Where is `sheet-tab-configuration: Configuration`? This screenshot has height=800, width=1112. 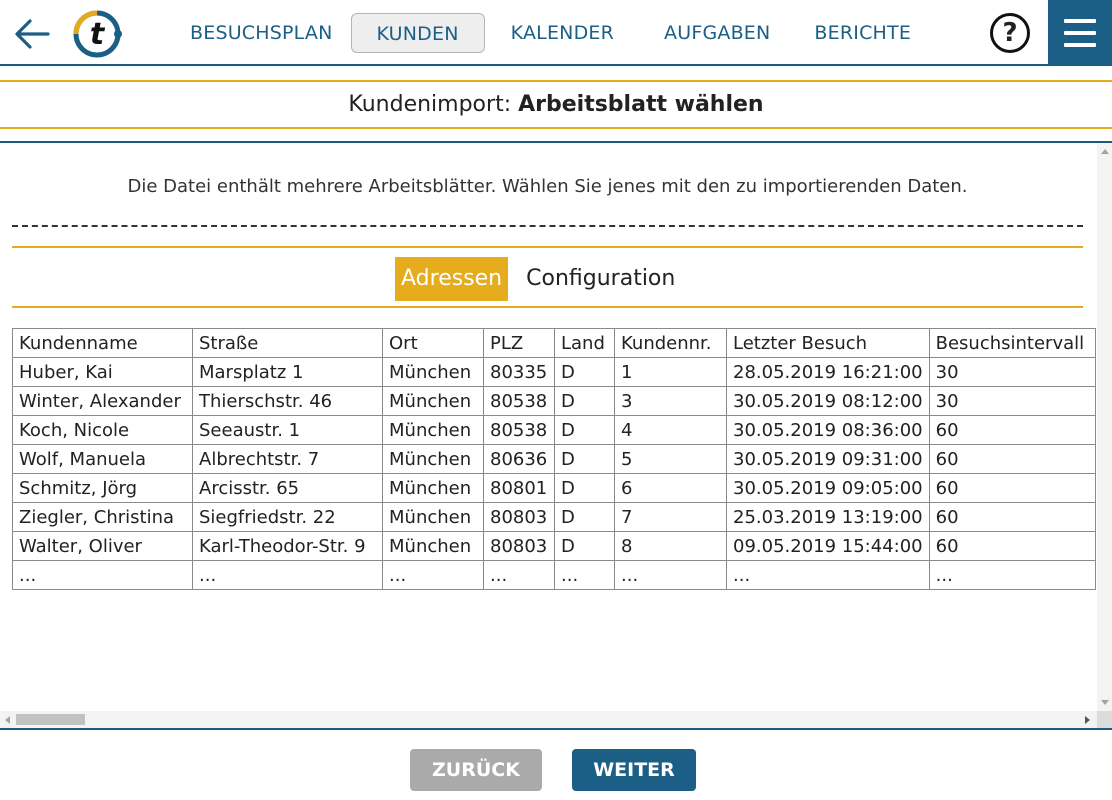 sheet-tab-configuration: Configuration is located at coordinates (600, 279).